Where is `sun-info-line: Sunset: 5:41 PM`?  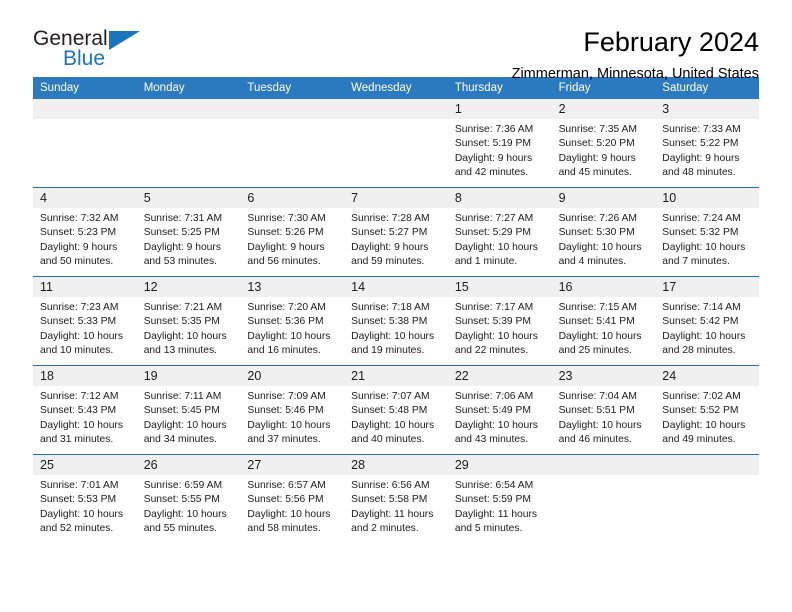
sun-info-line: Sunset: 5:41 PM is located at coordinates (596, 322).